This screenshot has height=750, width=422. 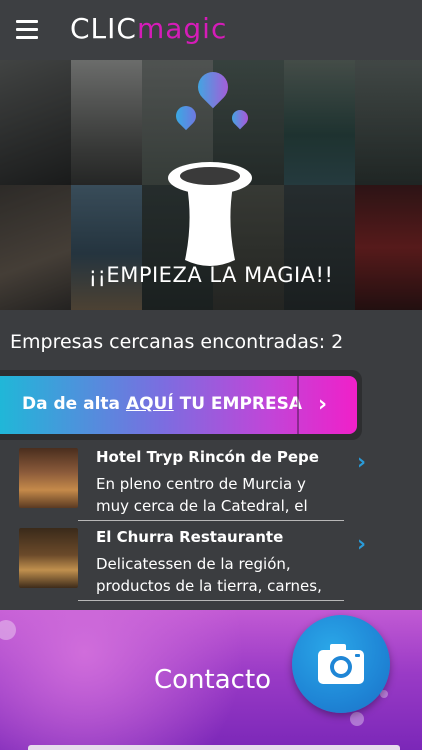 I want to click on hamburger-icon, so click(x=27, y=30).